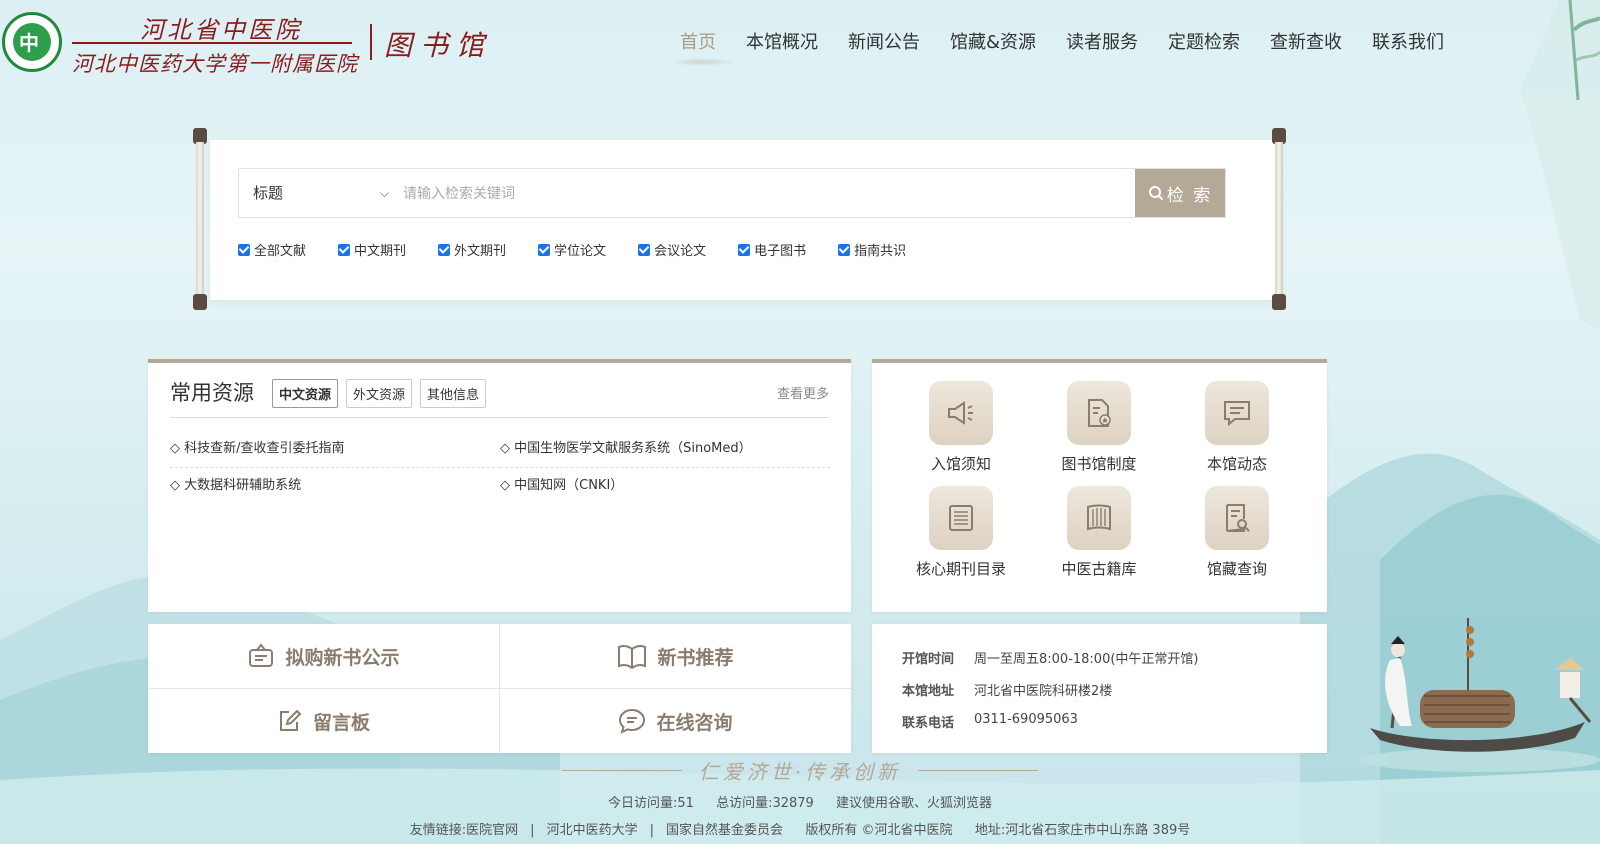 The width and height of the screenshot is (1600, 844). What do you see at coordinates (884, 41) in the screenshot?
I see `nav-news: 新闻公告` at bounding box center [884, 41].